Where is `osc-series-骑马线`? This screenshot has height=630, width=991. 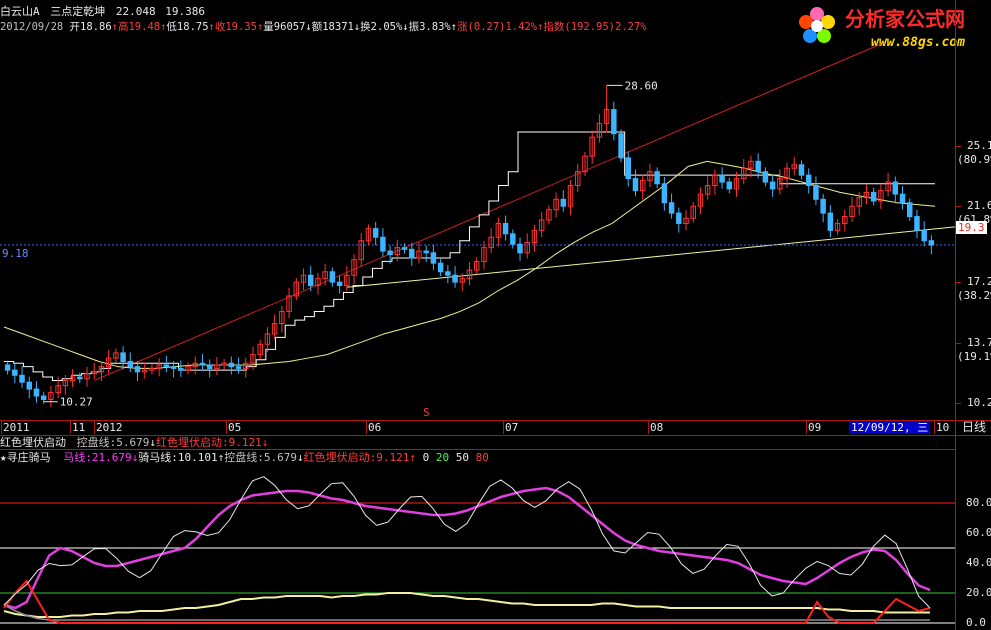
osc-series-骑马线 is located at coordinates (466, 605).